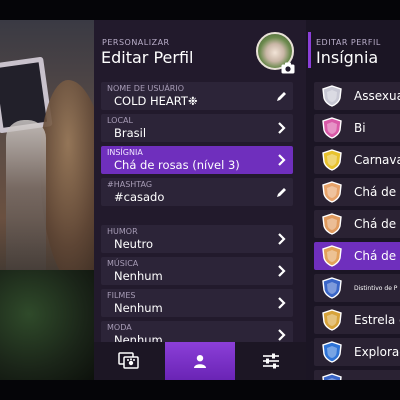  What do you see at coordinates (122, 231) in the screenshot?
I see `field-label: HUMOR` at bounding box center [122, 231].